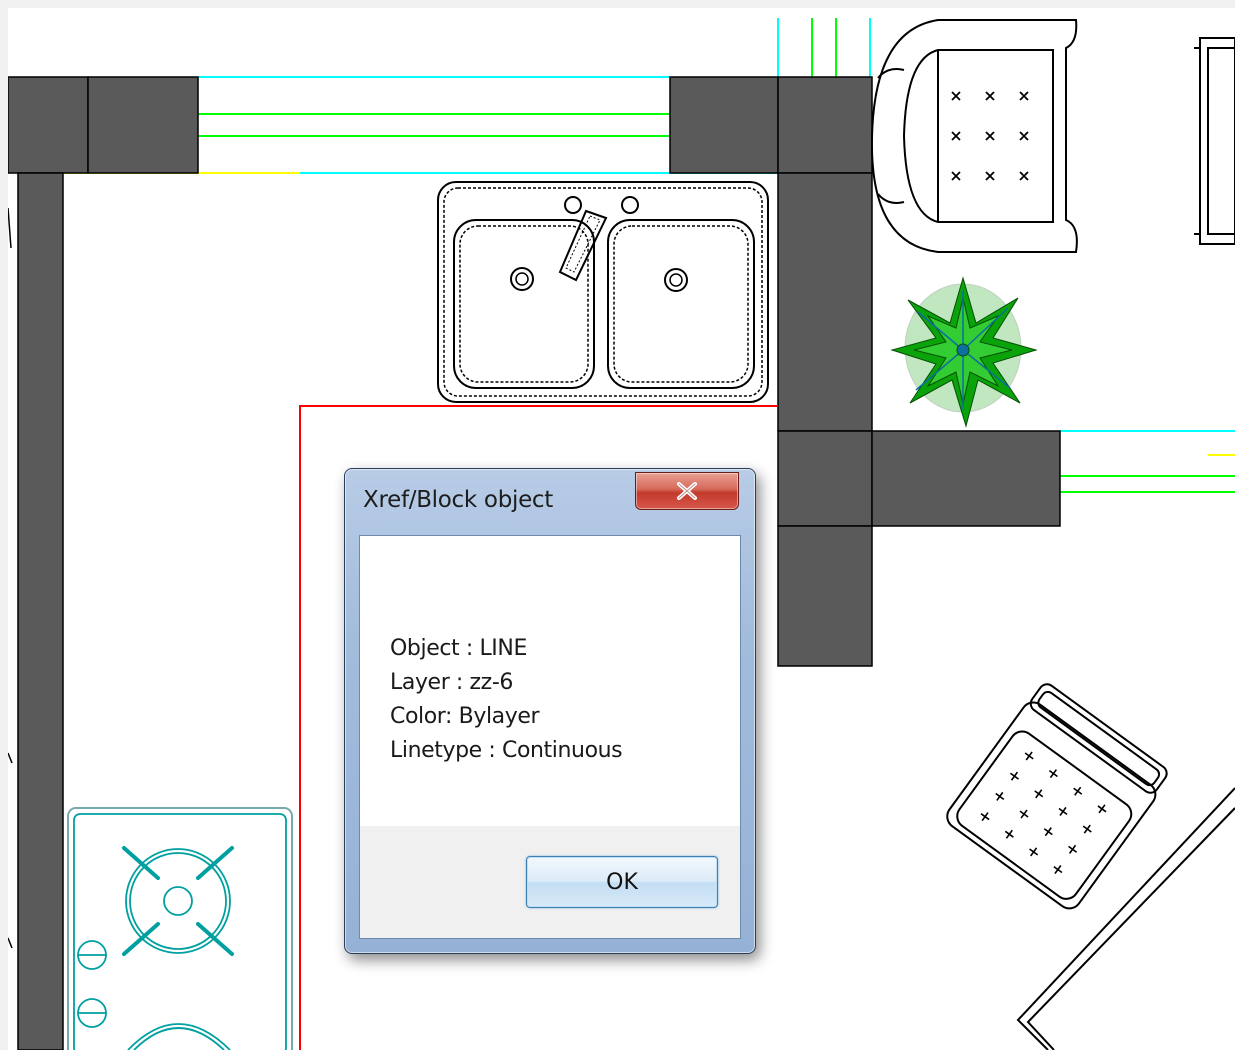 The height and width of the screenshot is (1050, 1235). Describe the element at coordinates (10, 578) in the screenshot. I see `left-edge-marks` at that location.